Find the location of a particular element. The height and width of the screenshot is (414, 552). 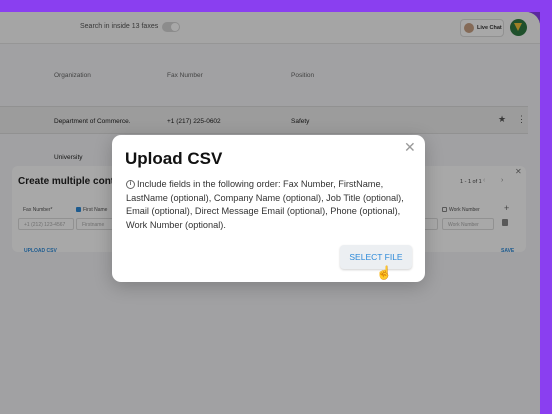

hand-pointer-icon: ☝ is located at coordinates (384, 272).